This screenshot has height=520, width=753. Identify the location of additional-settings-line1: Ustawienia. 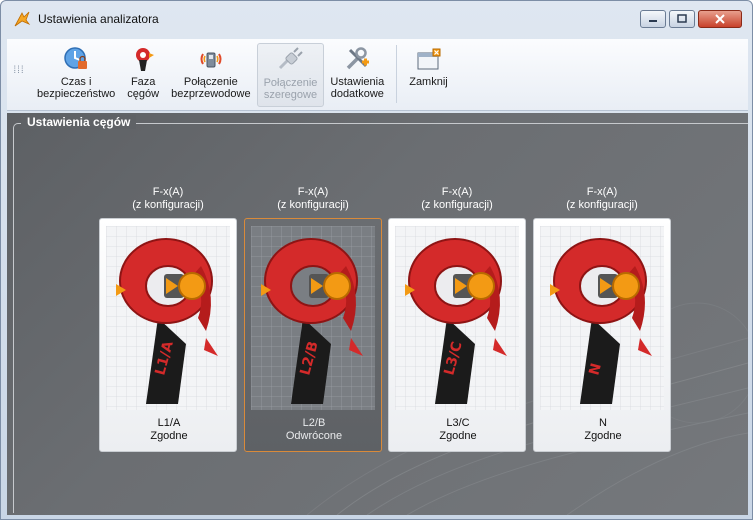
(357, 82).